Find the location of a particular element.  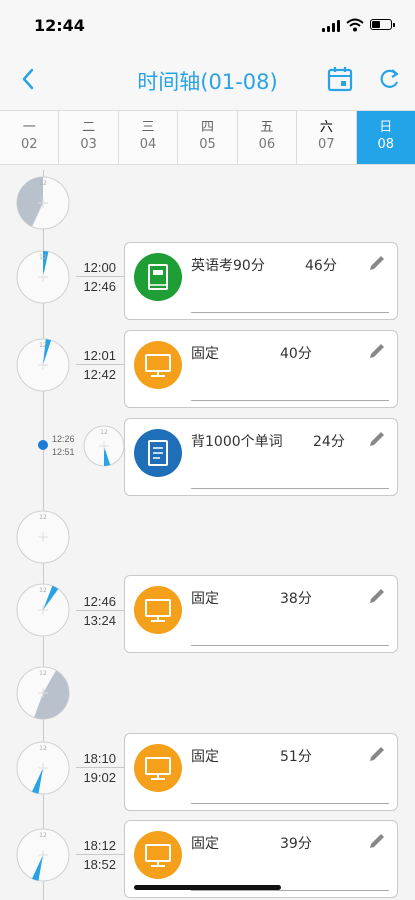

empty-clock: 12 is located at coordinates (43, 537).